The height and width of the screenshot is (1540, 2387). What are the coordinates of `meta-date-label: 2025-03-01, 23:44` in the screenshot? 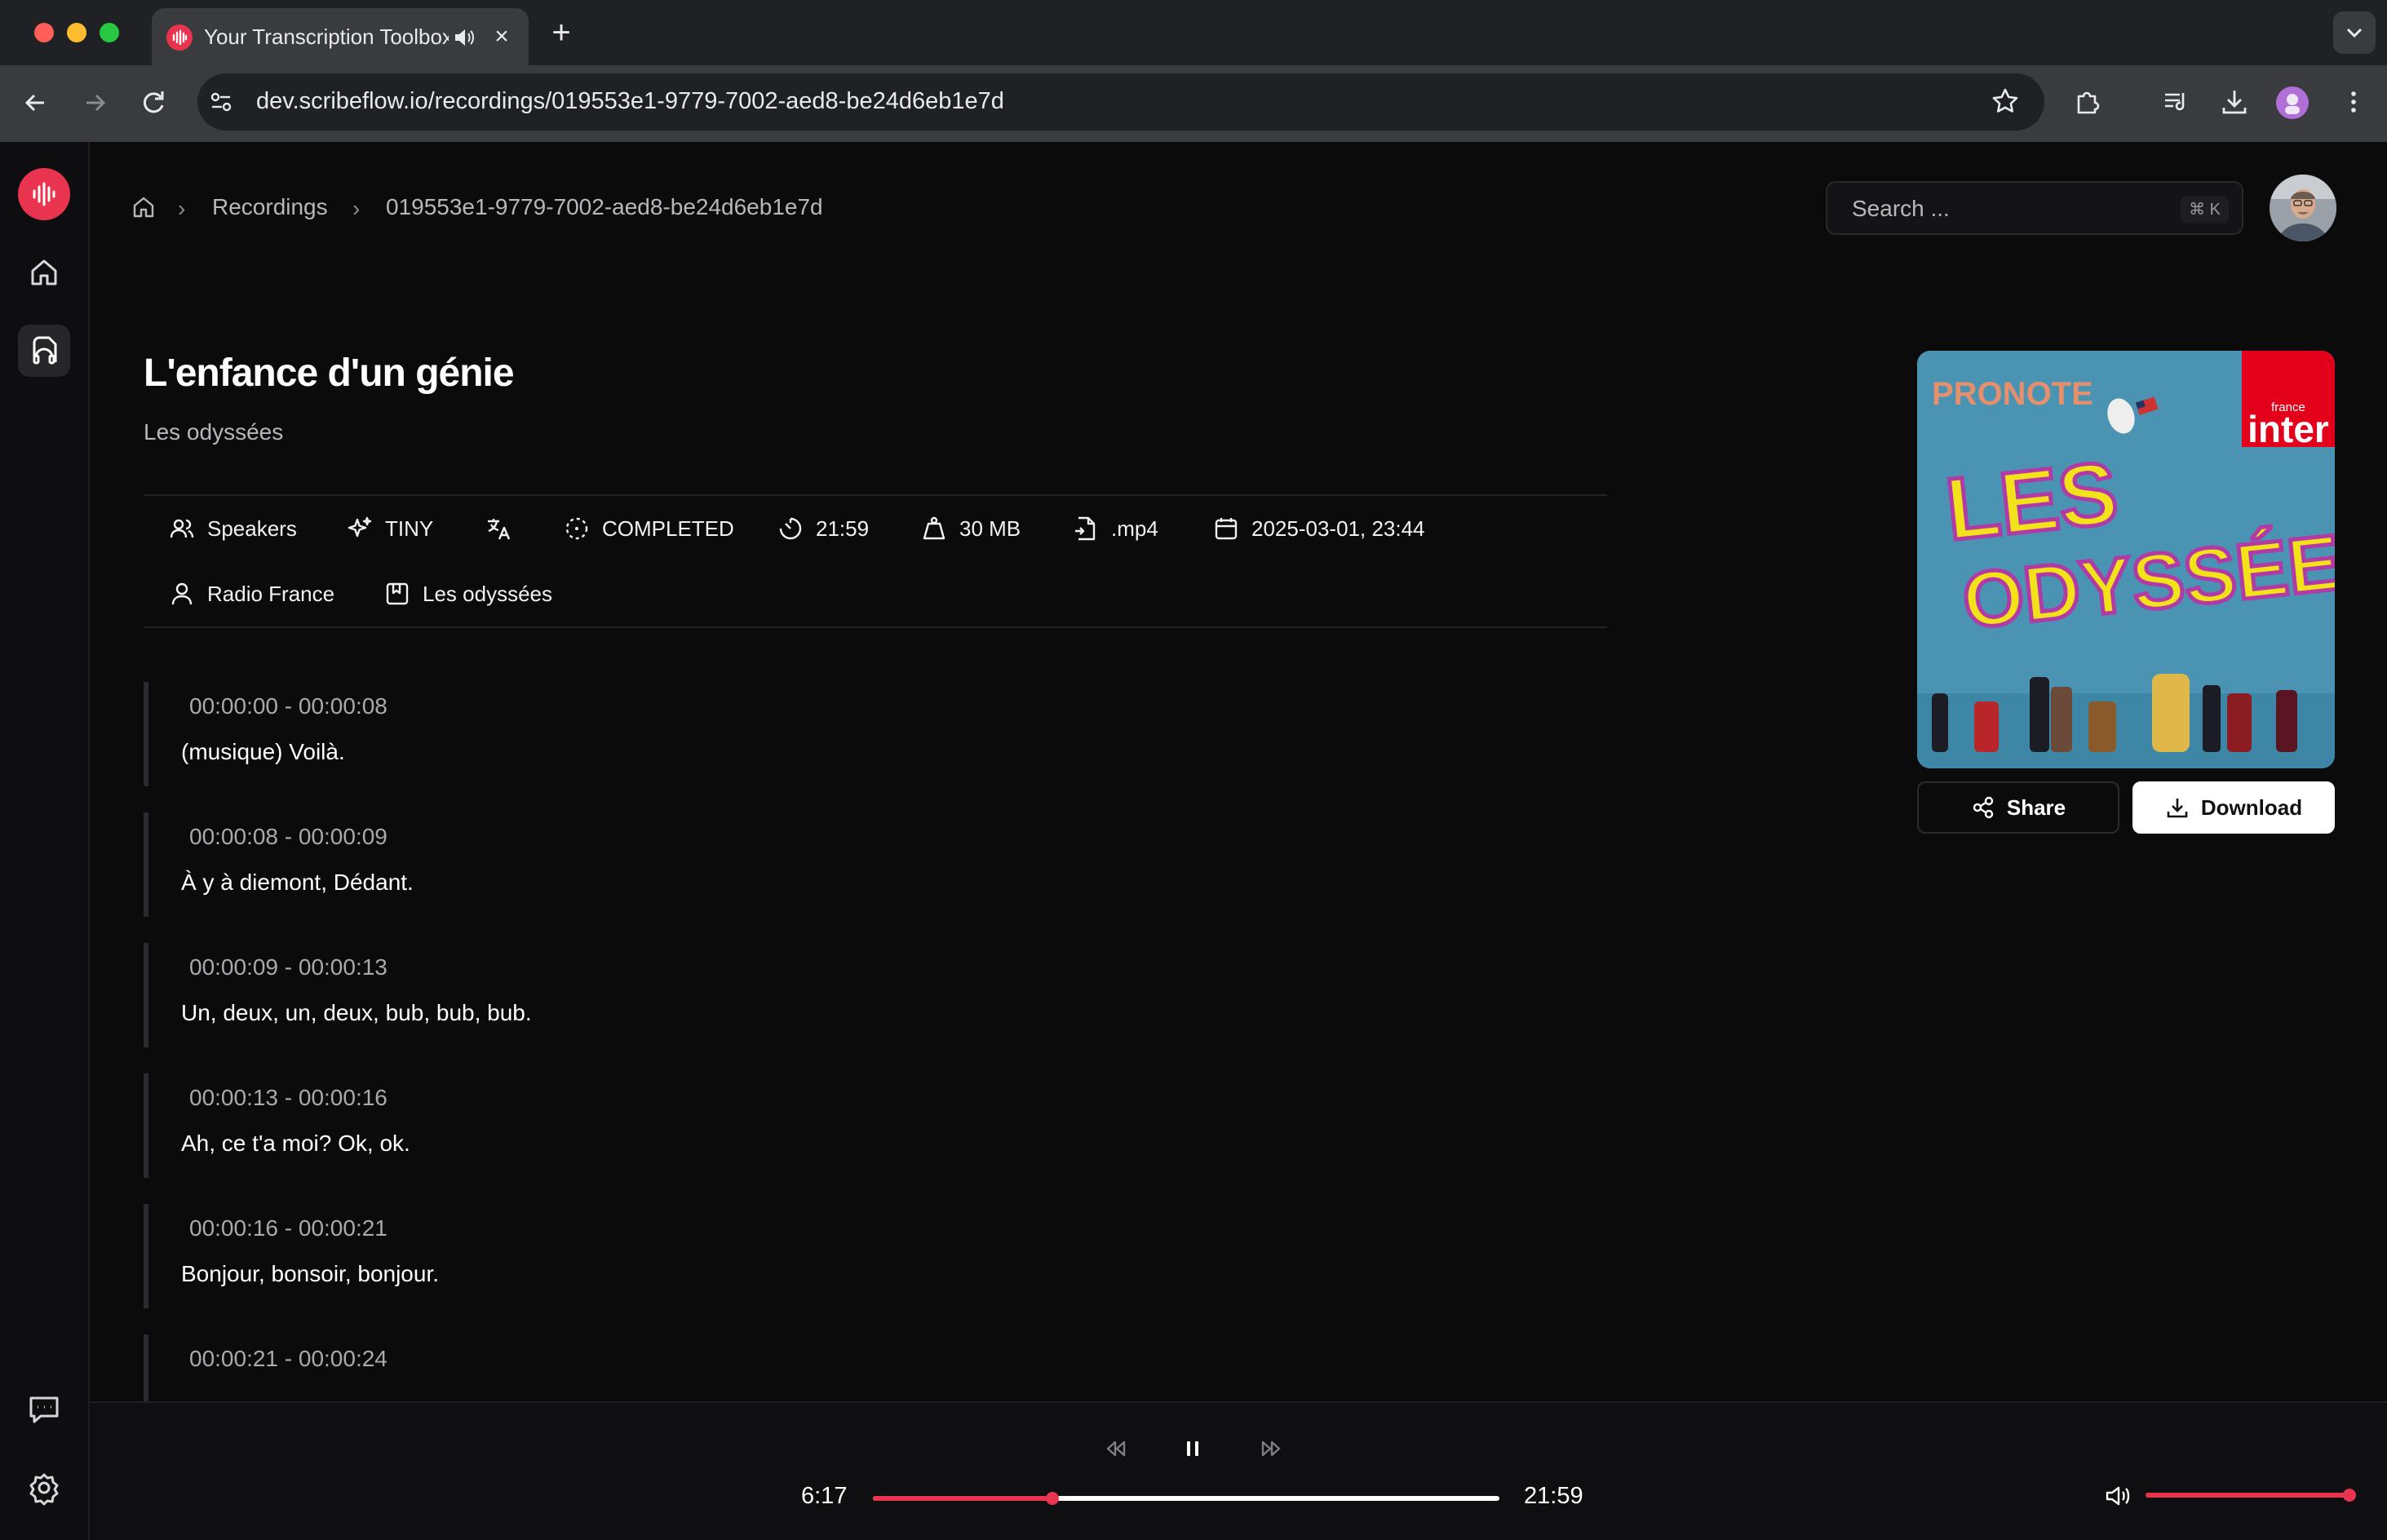 It's located at (1338, 528).